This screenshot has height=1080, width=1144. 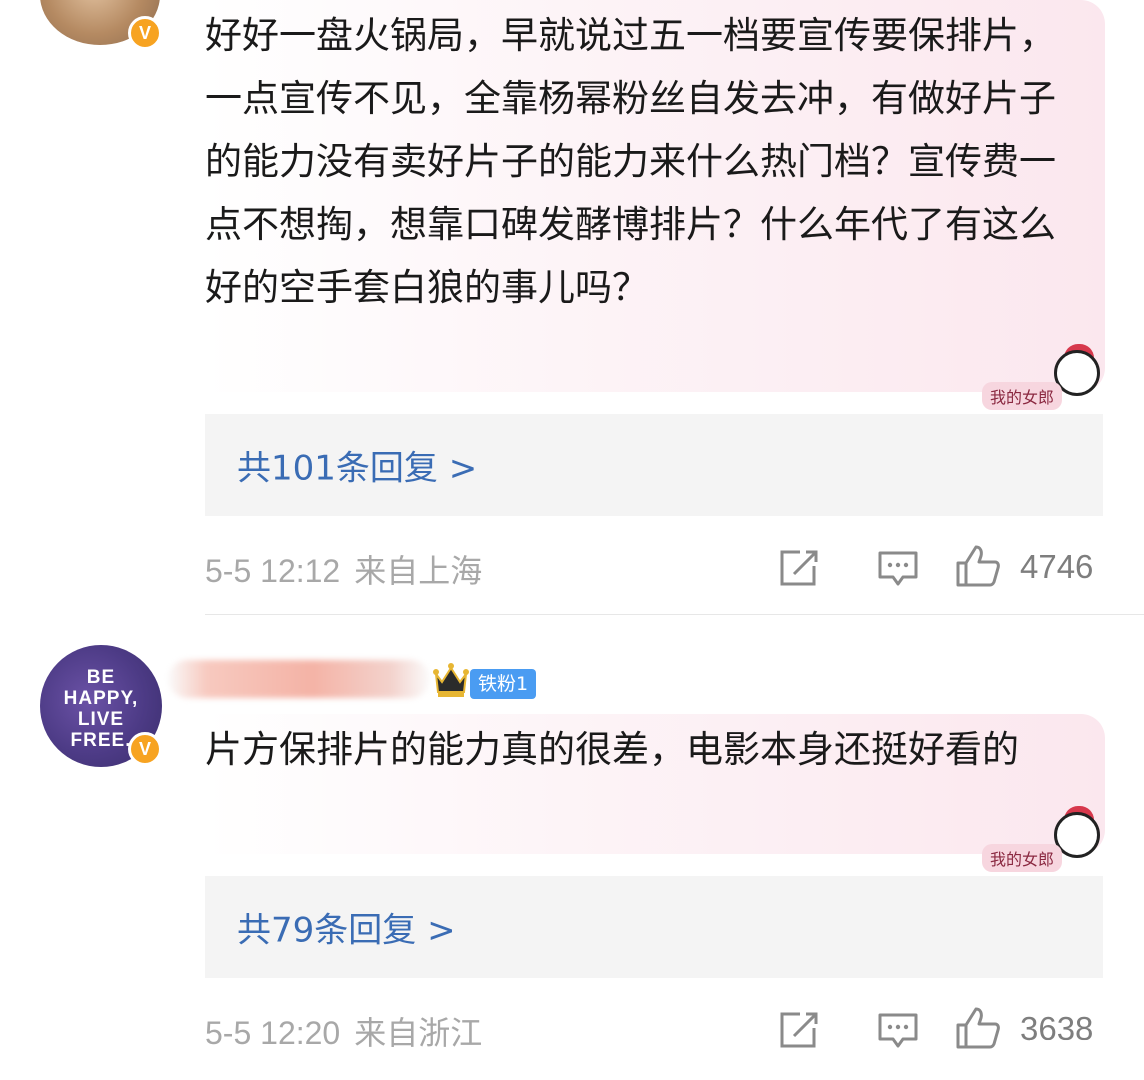 What do you see at coordinates (674, 614) in the screenshot?
I see `divider` at bounding box center [674, 614].